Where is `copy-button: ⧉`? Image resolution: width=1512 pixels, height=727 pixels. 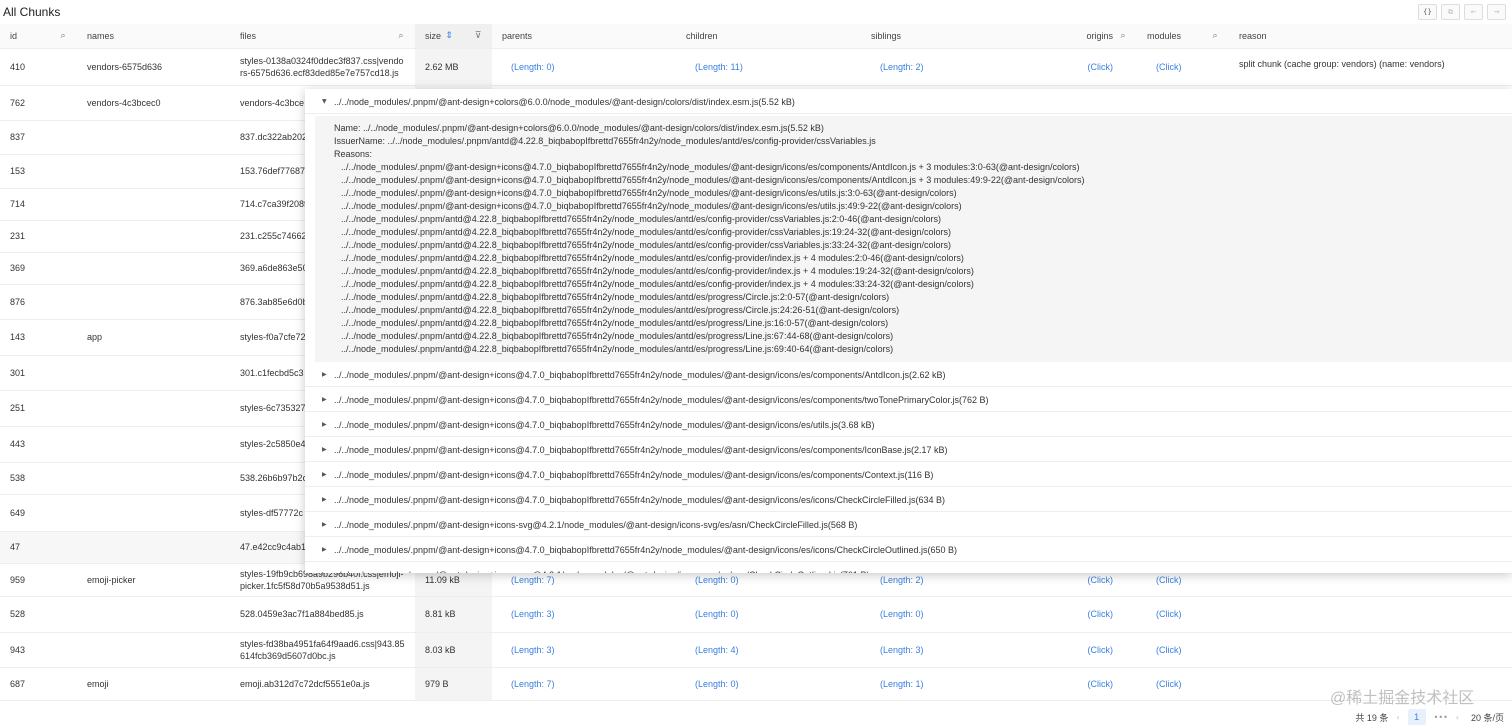 copy-button: ⧉ is located at coordinates (1450, 12).